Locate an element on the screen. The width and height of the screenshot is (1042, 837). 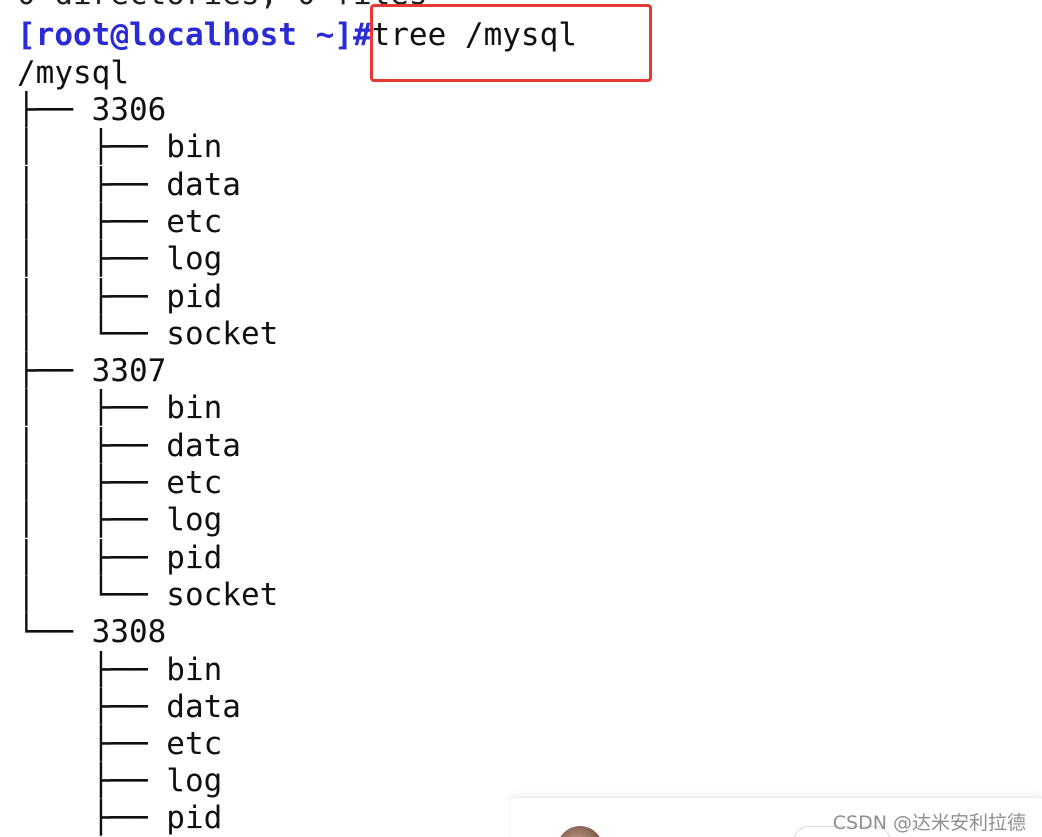
tree-line: ├── 3307 is located at coordinates (92, 371).